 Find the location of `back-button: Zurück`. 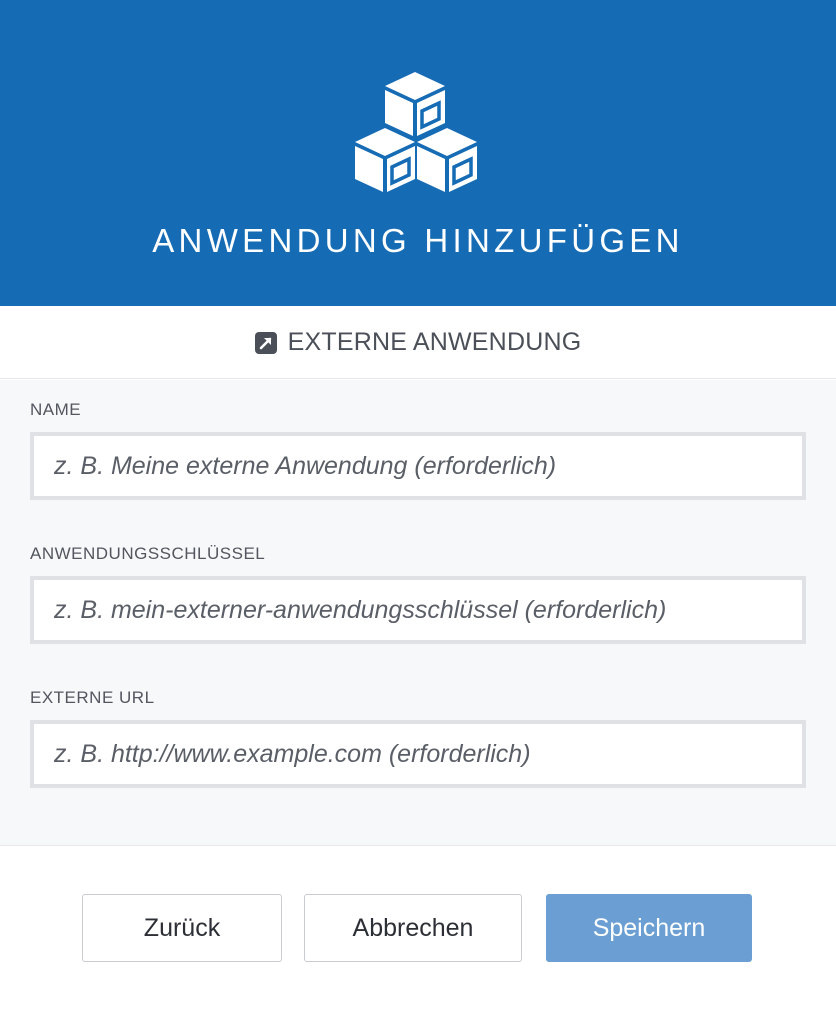

back-button: Zurück is located at coordinates (182, 928).